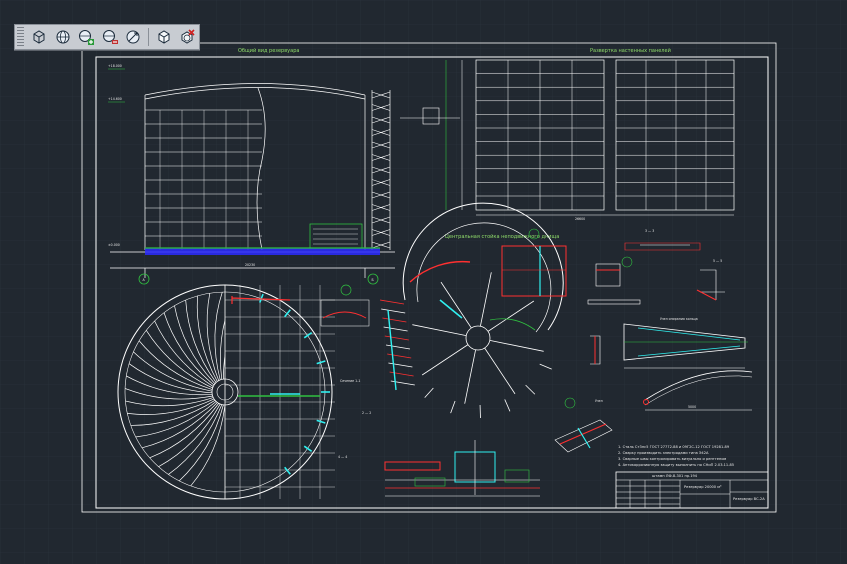 Image resolution: width=847 pixels, height=564 pixels. What do you see at coordinates (649, 231) in the screenshot?
I see `section-33-label: 3 — 3` at bounding box center [649, 231].